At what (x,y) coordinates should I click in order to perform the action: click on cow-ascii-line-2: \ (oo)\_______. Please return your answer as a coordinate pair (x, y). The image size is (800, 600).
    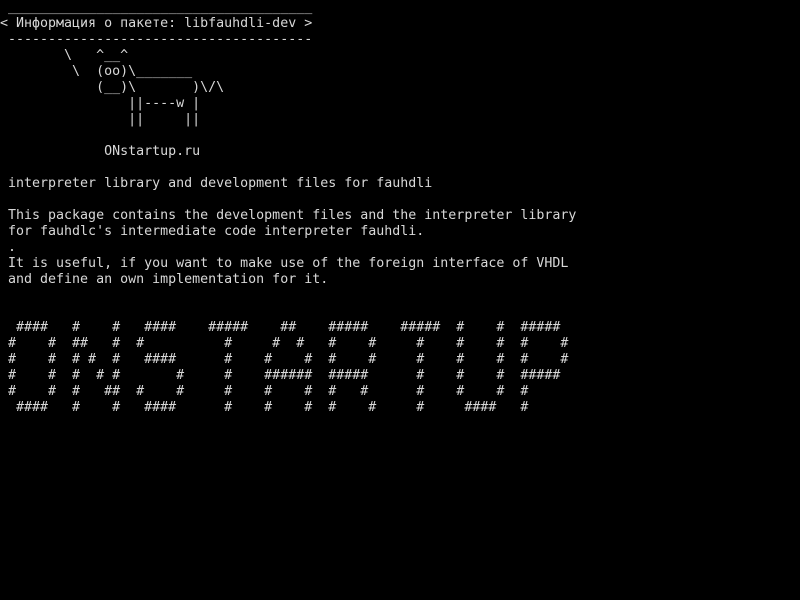
    Looking at the image, I should click on (96, 71).